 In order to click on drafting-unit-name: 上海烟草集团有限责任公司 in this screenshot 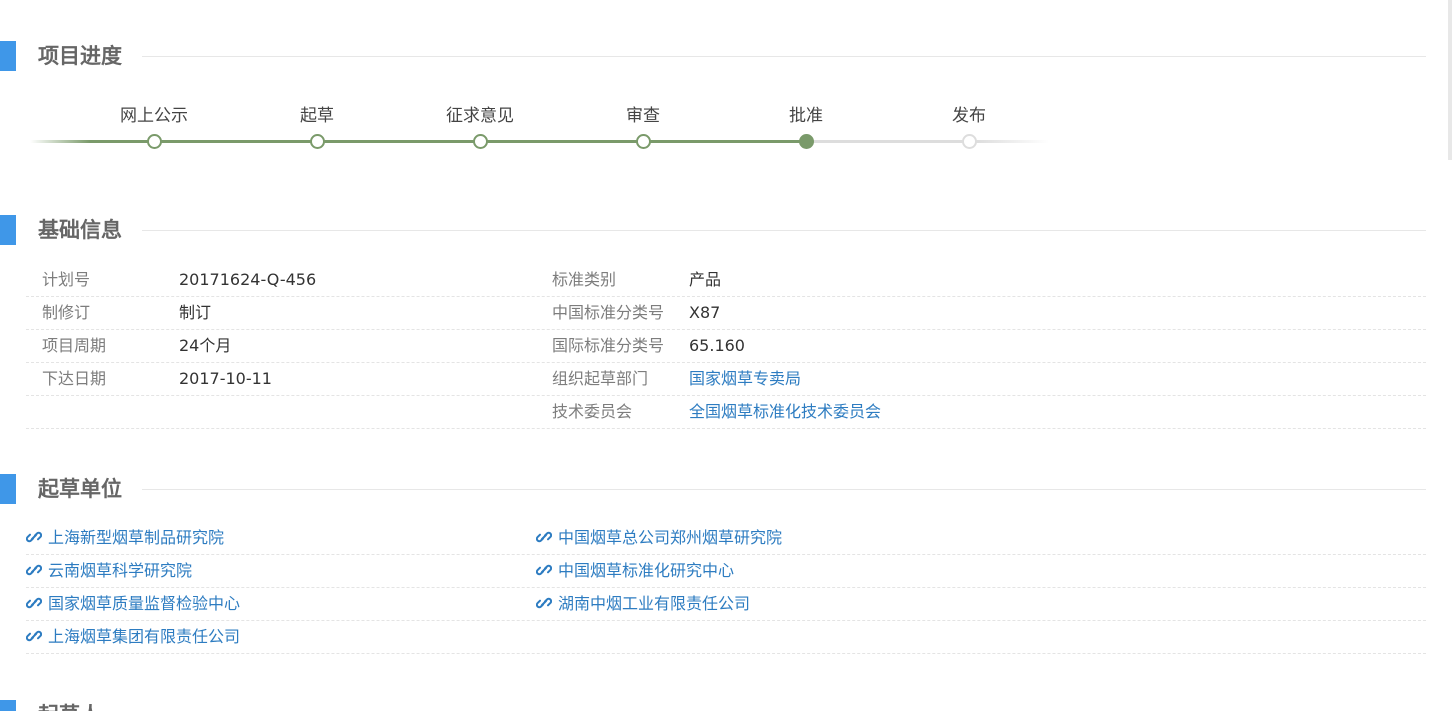, I will do `click(144, 636)`.